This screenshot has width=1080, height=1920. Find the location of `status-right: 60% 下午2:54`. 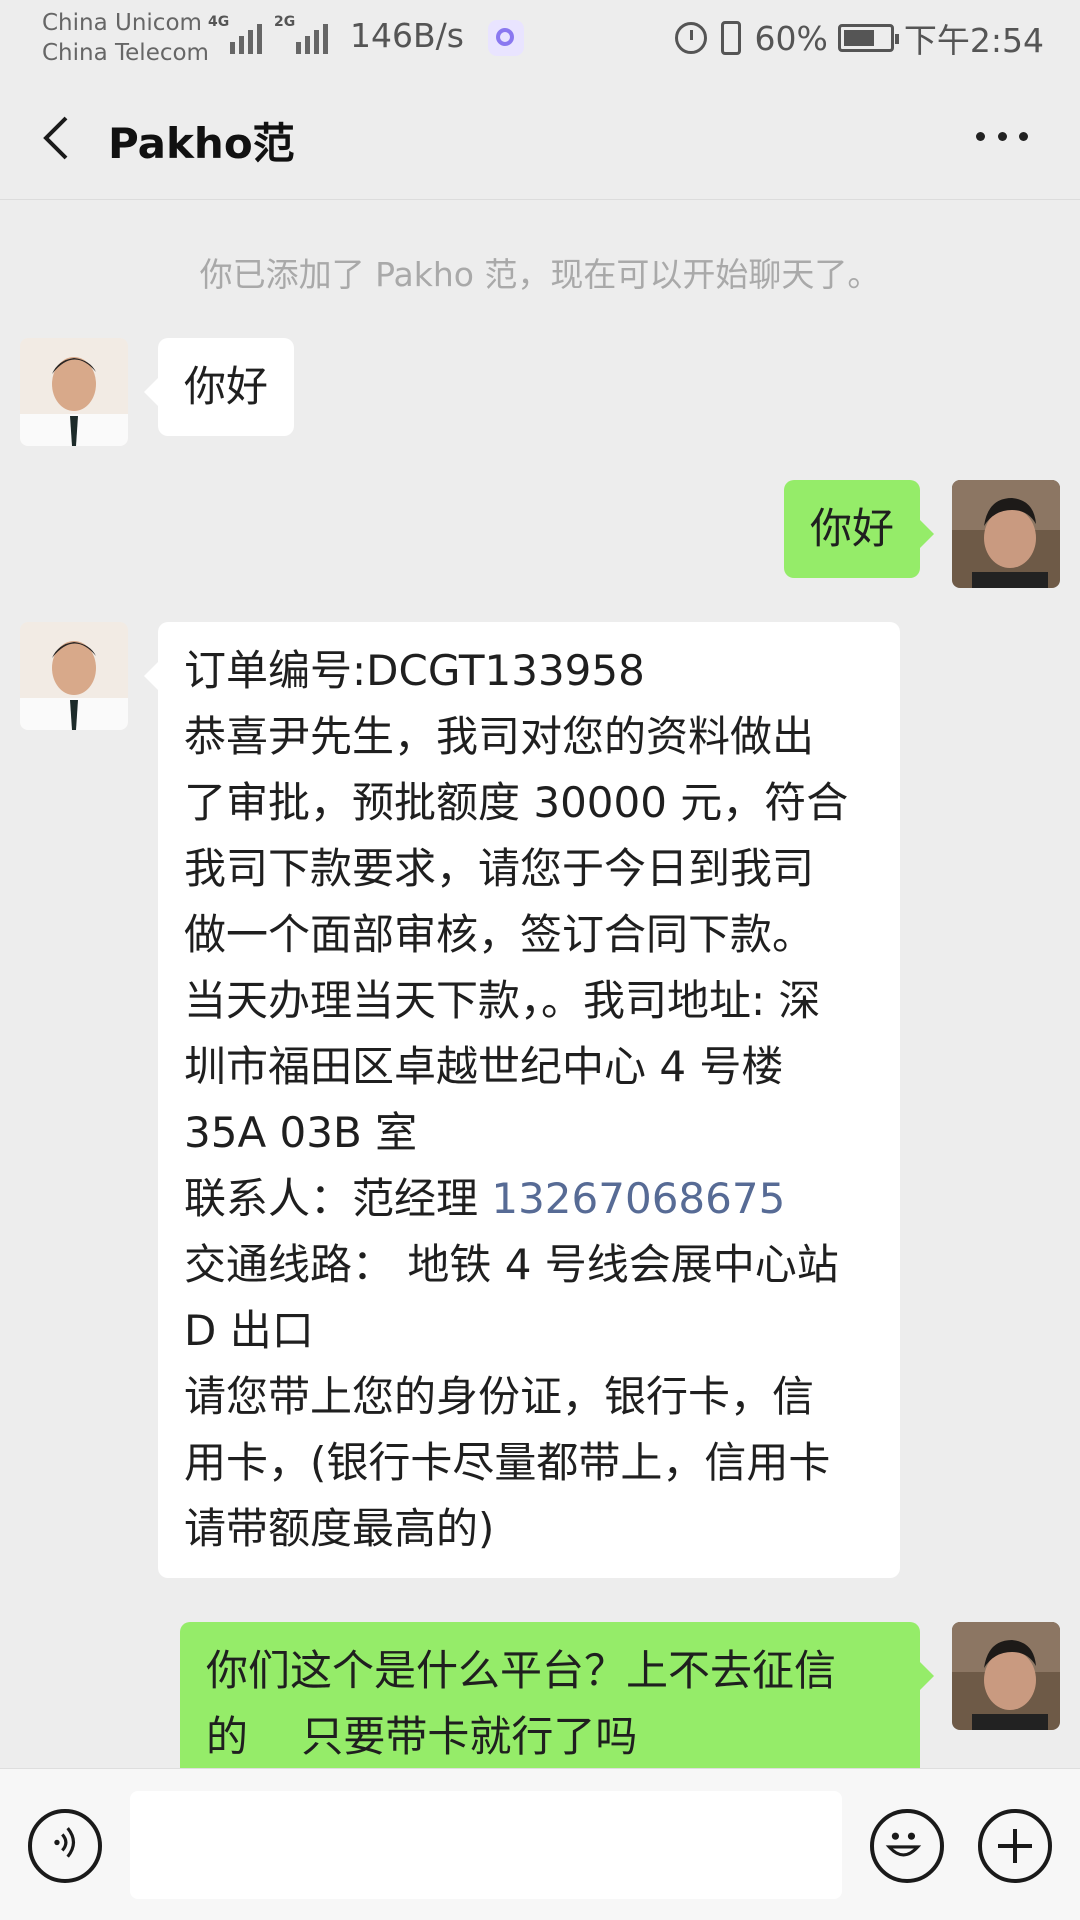

status-right: 60% 下午2:54 is located at coordinates (859, 38).